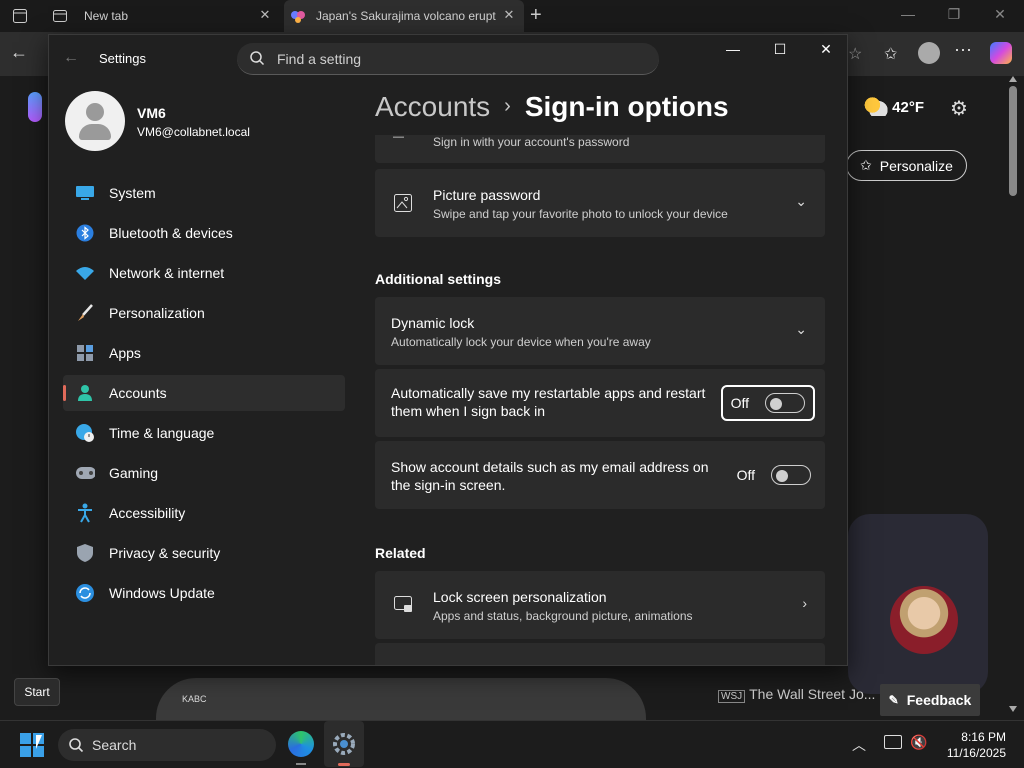  I want to click on restore-icon: ❐, so click(954, 14).